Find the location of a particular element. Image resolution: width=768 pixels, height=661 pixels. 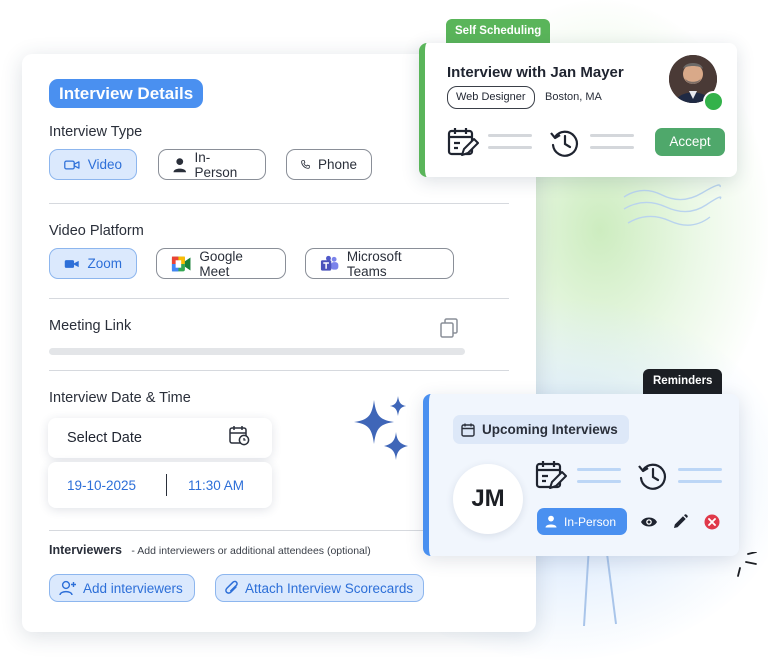

platform-google-meet-option: Google Meet is located at coordinates (221, 263).